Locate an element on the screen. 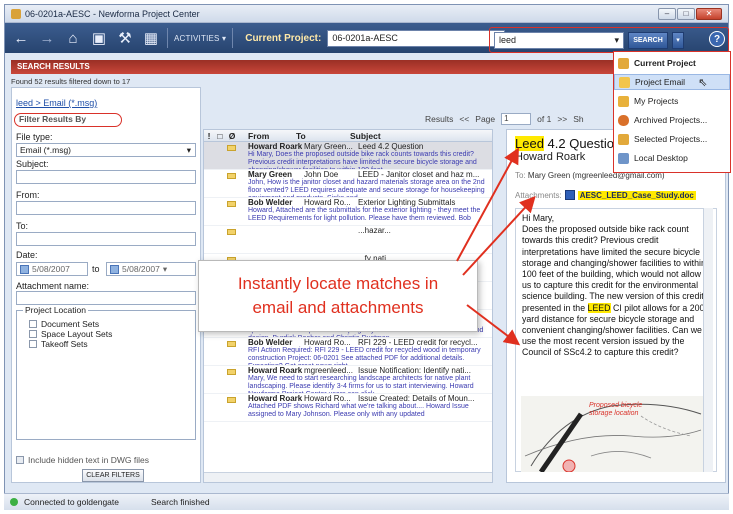  column-from: From is located at coordinates (267, 136).